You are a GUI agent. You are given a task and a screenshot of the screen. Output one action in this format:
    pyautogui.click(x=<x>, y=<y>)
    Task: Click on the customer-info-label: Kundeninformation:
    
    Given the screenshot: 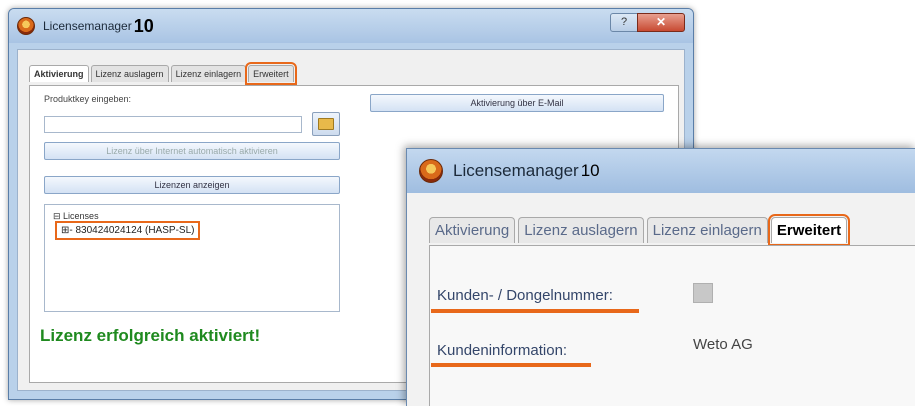 What is the action you would take?
    pyautogui.click(x=502, y=350)
    